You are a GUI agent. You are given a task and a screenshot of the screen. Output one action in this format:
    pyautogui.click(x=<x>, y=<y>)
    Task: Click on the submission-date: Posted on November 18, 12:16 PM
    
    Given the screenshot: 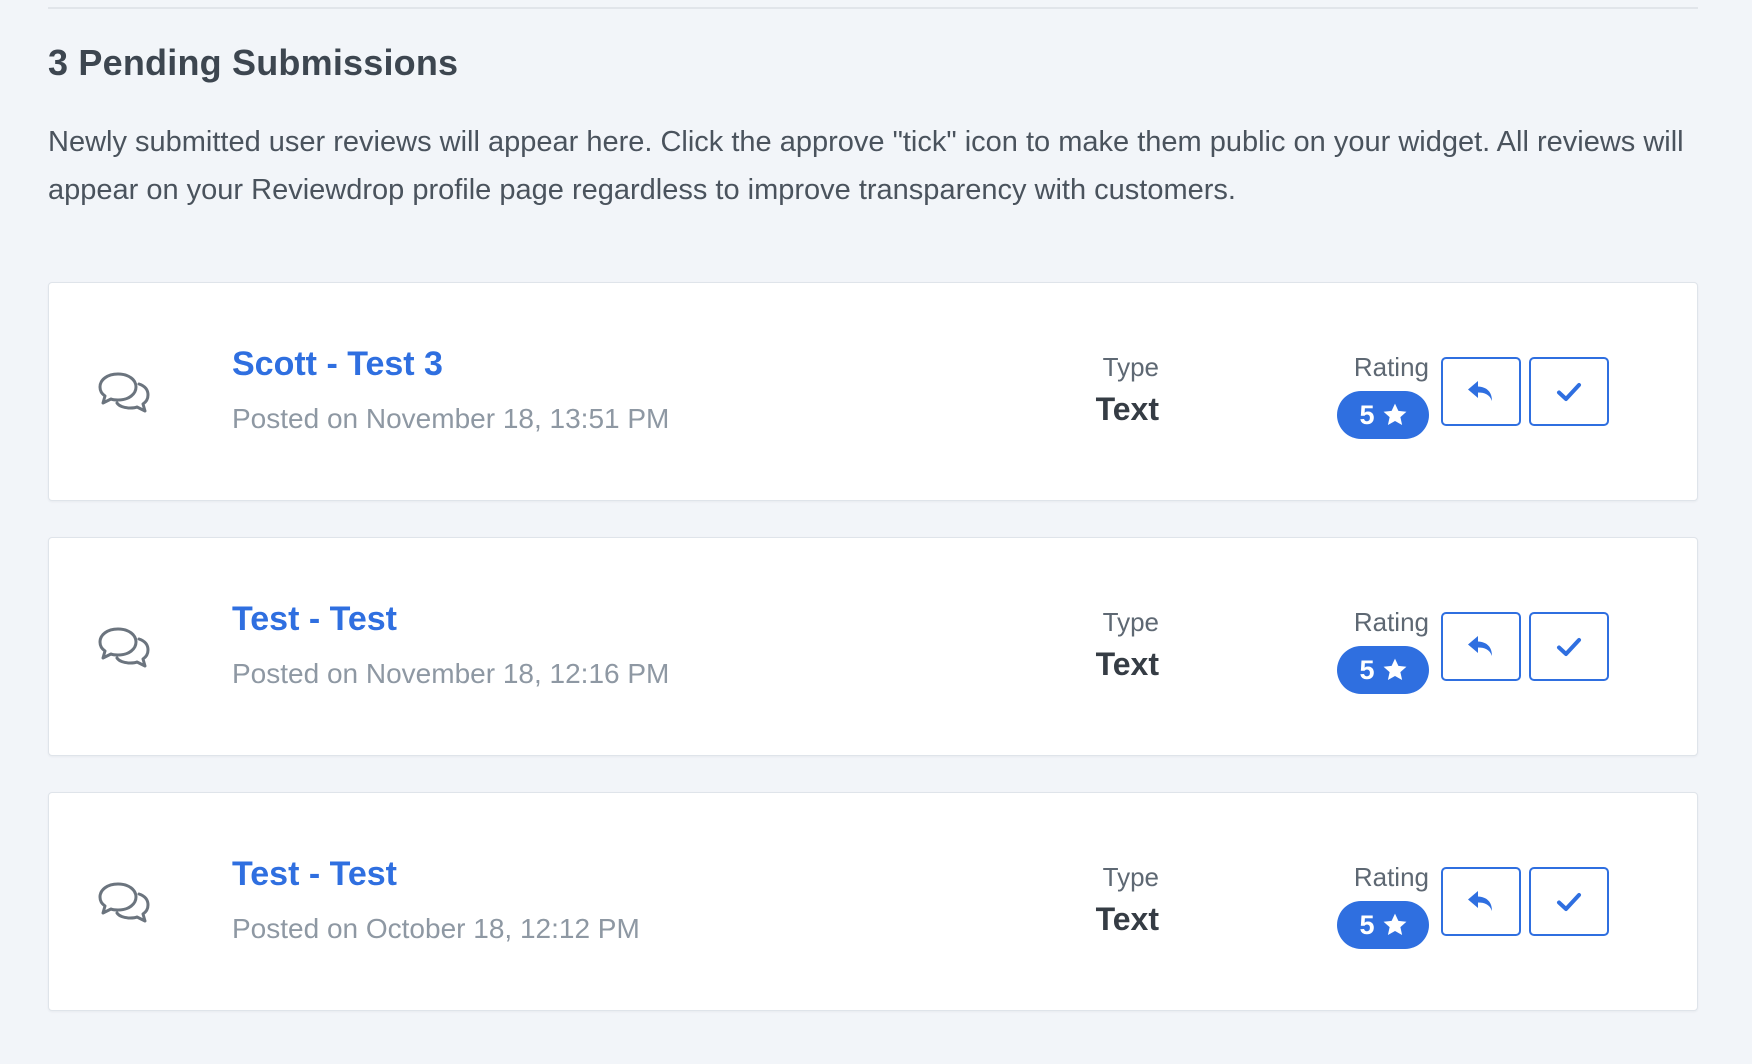 What is the action you would take?
    pyautogui.click(x=451, y=673)
    